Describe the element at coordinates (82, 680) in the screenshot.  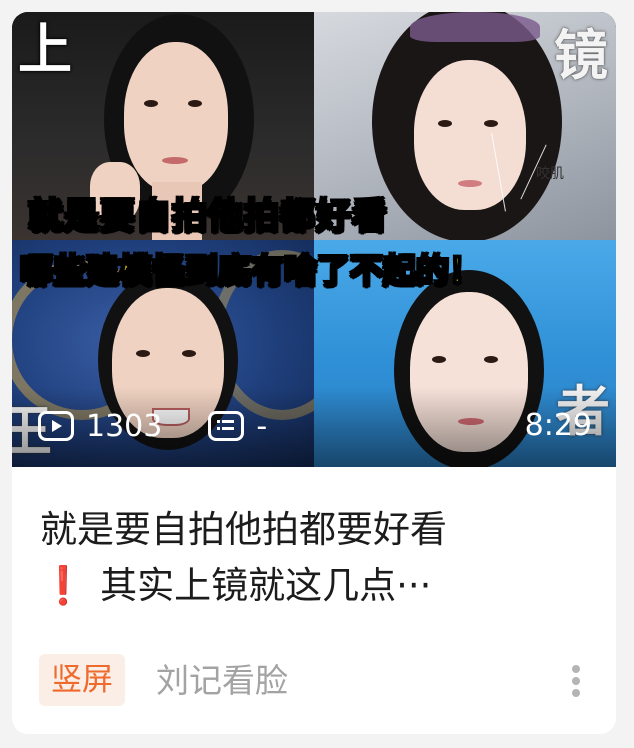
I see `vertical-screen-tag: 竖屏` at that location.